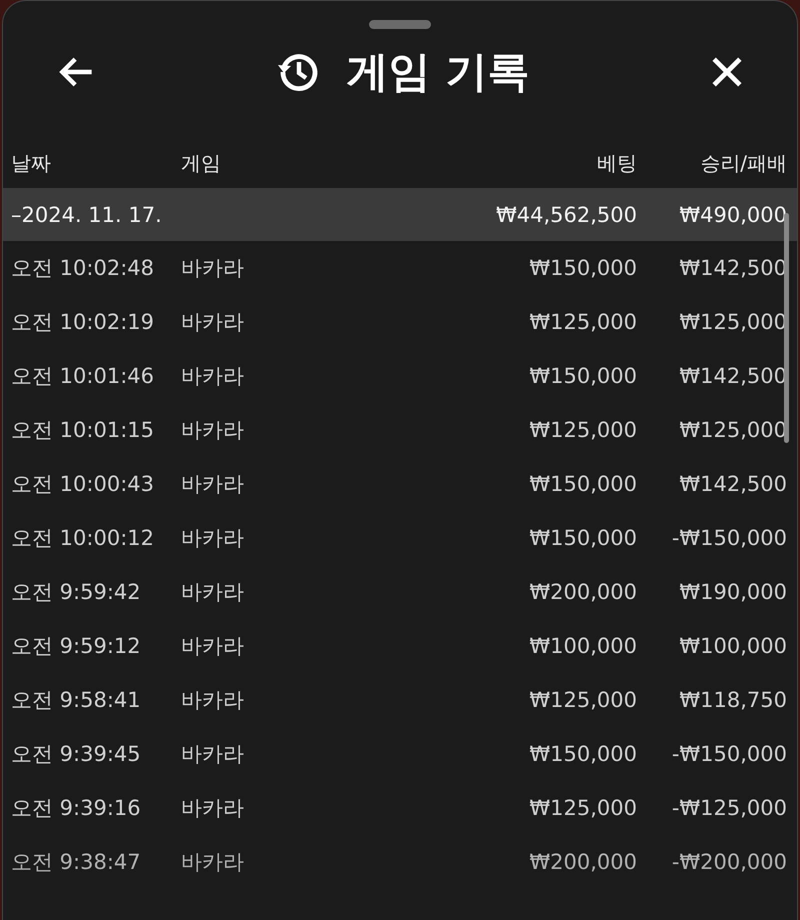 The height and width of the screenshot is (920, 800). Describe the element at coordinates (400, 214) in the screenshot. I see `date-group-row: –2024. 11. 17. ₩44,562,500 ₩490,000` at that location.